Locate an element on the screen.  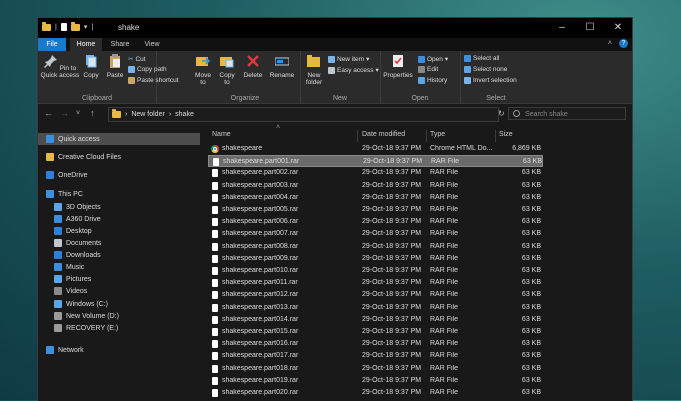
new-folder-button: New folder is located at coordinates (314, 70).